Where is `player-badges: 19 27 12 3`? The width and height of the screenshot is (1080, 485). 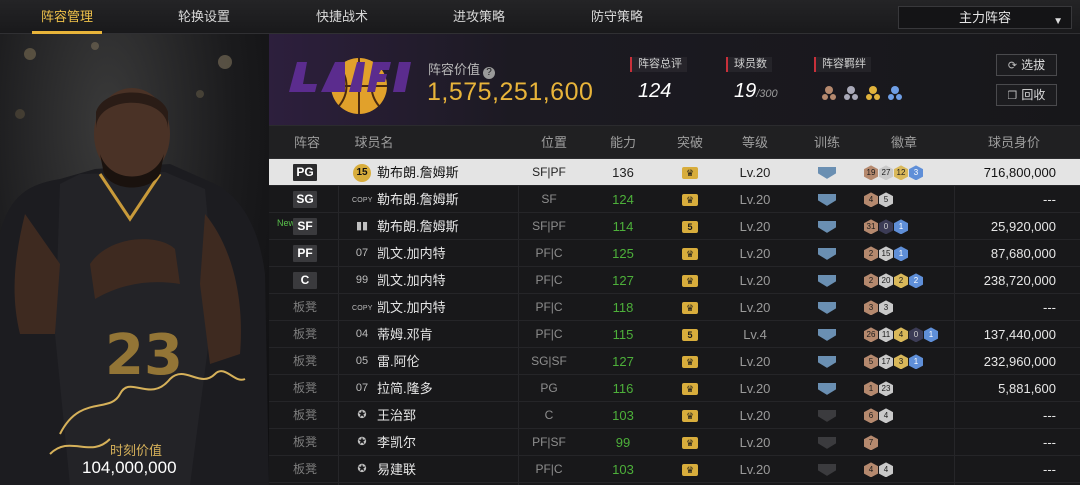 player-badges: 19 27 12 3 is located at coordinates (914, 172).